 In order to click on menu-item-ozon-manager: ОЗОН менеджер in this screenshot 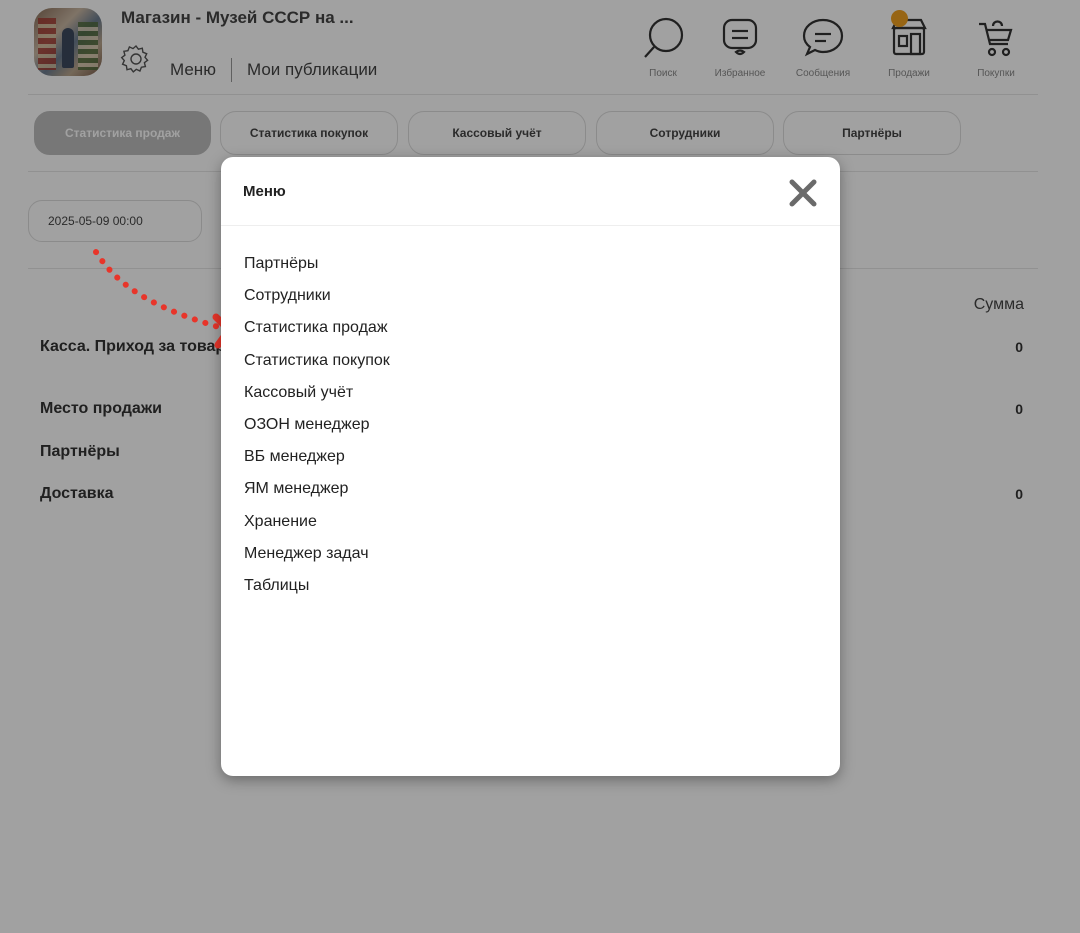, I will do `click(317, 430)`.